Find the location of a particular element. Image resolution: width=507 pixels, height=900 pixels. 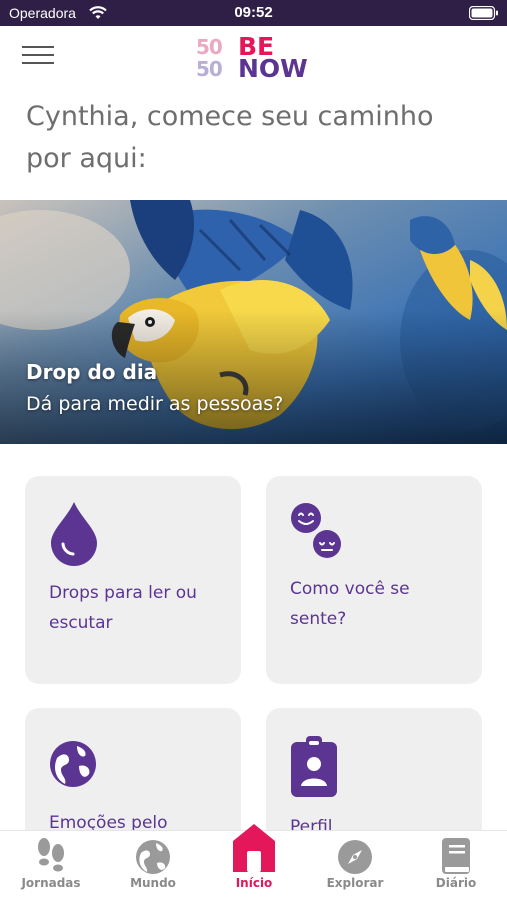

card-profile: Perfil is located at coordinates (374, 778).